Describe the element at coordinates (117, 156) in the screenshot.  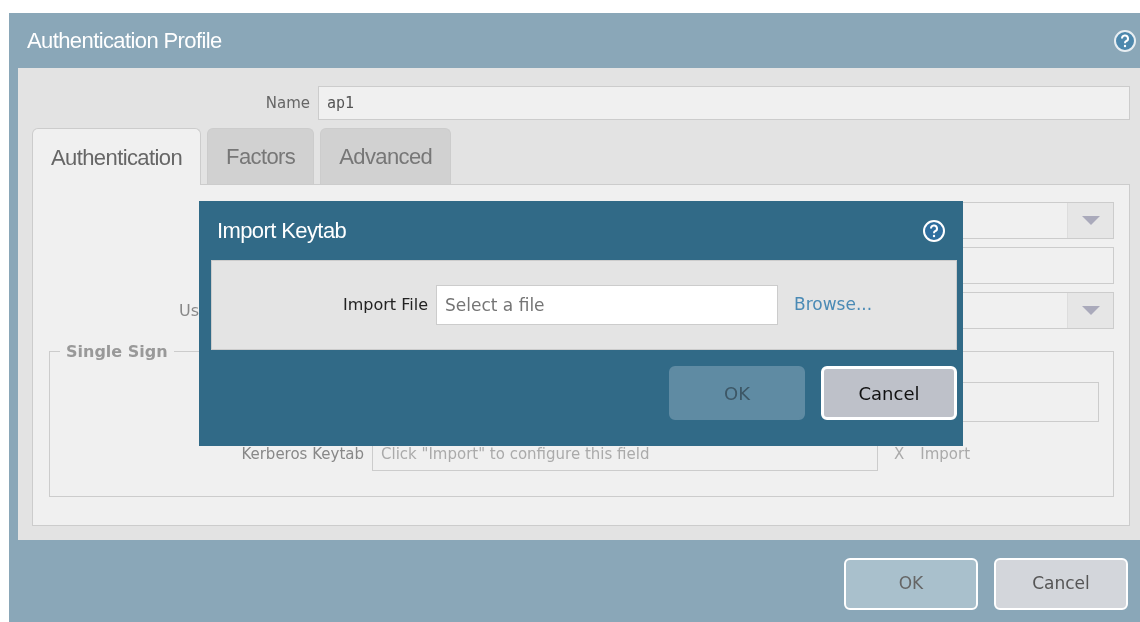
I see `tab: Authentication` at that location.